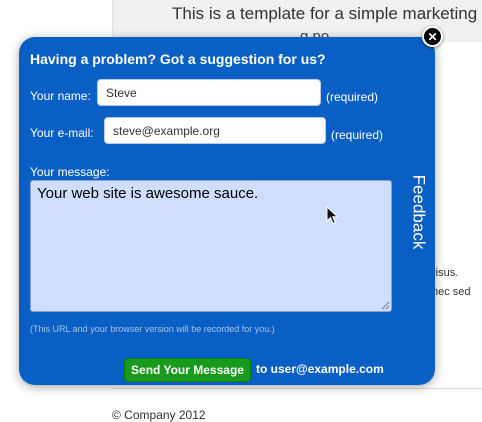  I want to click on send-to-address: to user@example.com, so click(320, 369).